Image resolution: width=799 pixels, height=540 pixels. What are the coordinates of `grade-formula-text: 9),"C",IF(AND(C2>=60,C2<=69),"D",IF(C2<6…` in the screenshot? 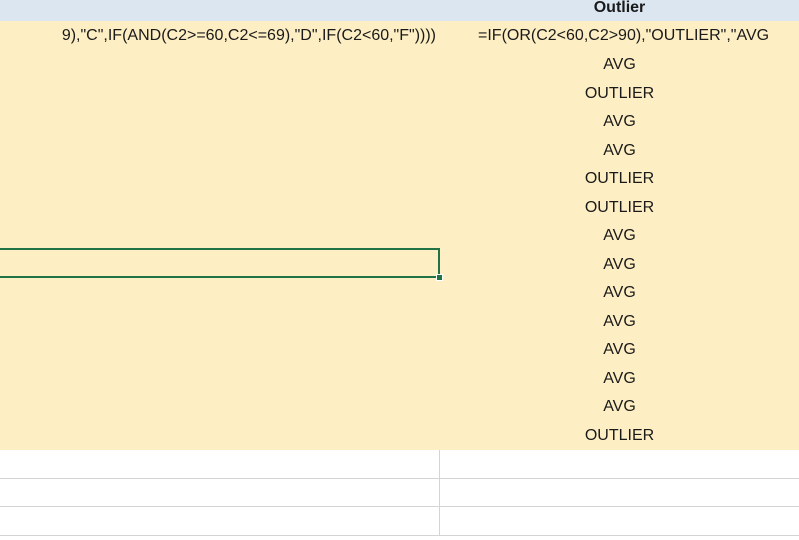 It's located at (248, 35).